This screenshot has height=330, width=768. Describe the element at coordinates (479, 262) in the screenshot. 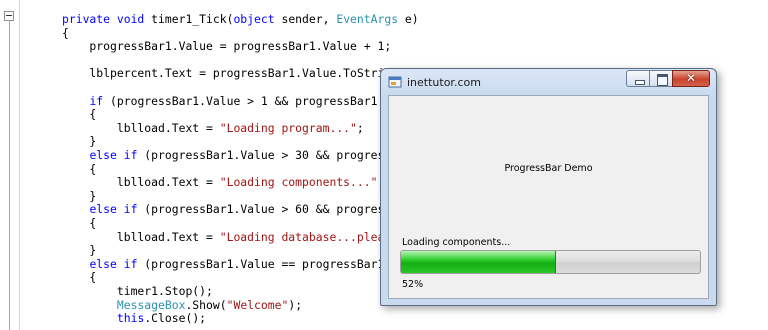

I see `progress-bar-fill` at that location.